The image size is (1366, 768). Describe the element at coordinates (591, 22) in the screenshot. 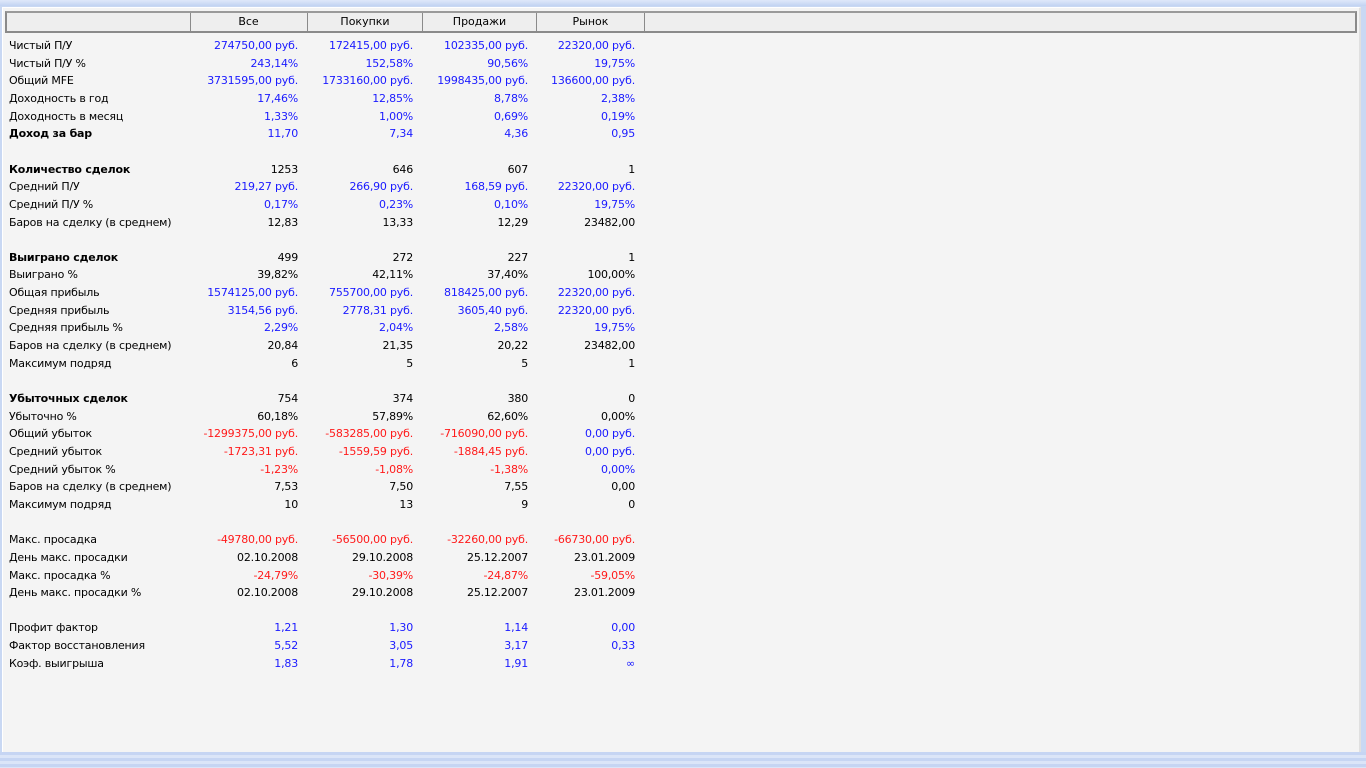

I see `header-market: Рынок` at that location.